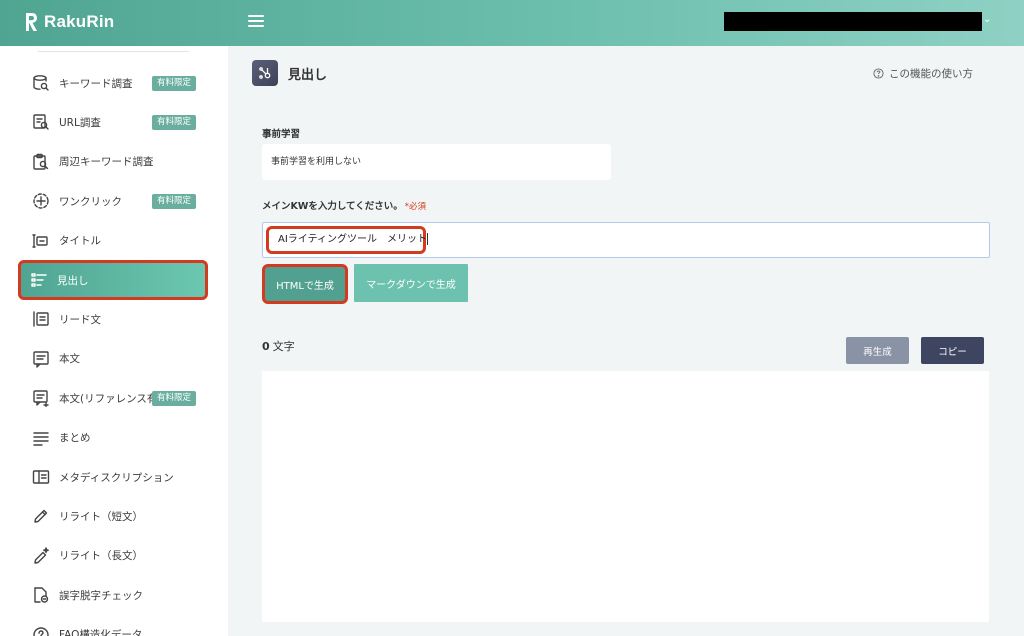 The height and width of the screenshot is (636, 1024). I want to click on sidebar-item-15: FAQ構造化データ, so click(113, 626).